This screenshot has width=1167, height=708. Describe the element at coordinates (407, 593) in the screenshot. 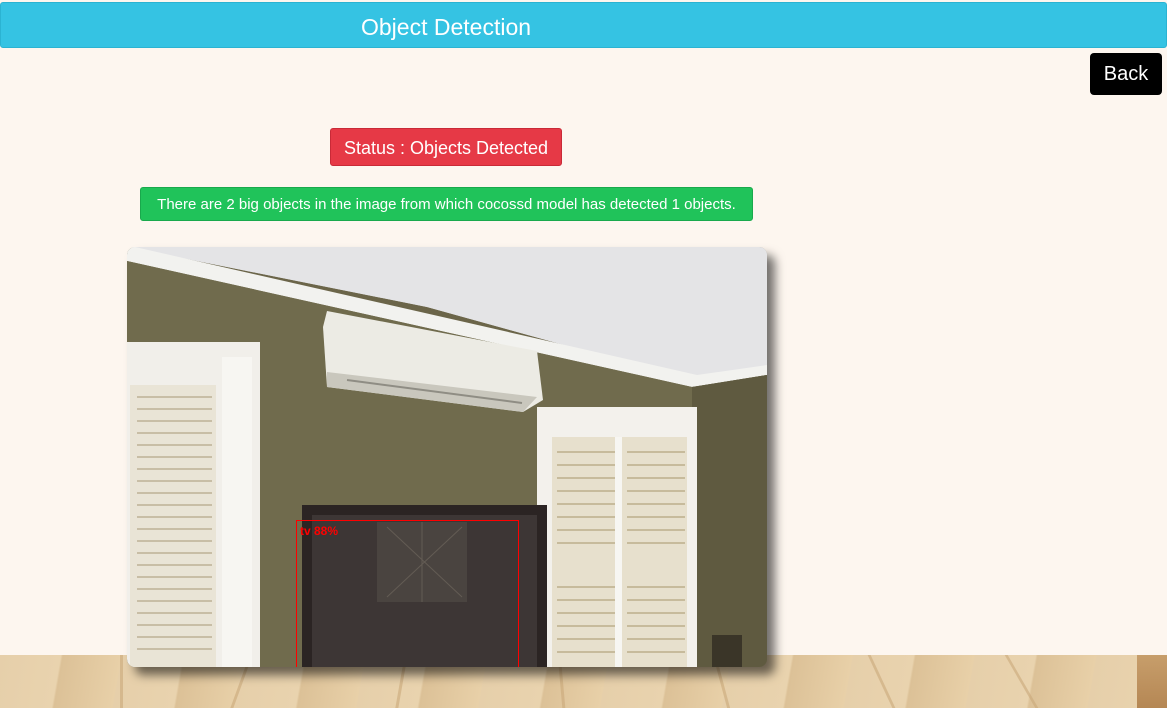

I see `detection-bounding-box: tv 88%` at that location.